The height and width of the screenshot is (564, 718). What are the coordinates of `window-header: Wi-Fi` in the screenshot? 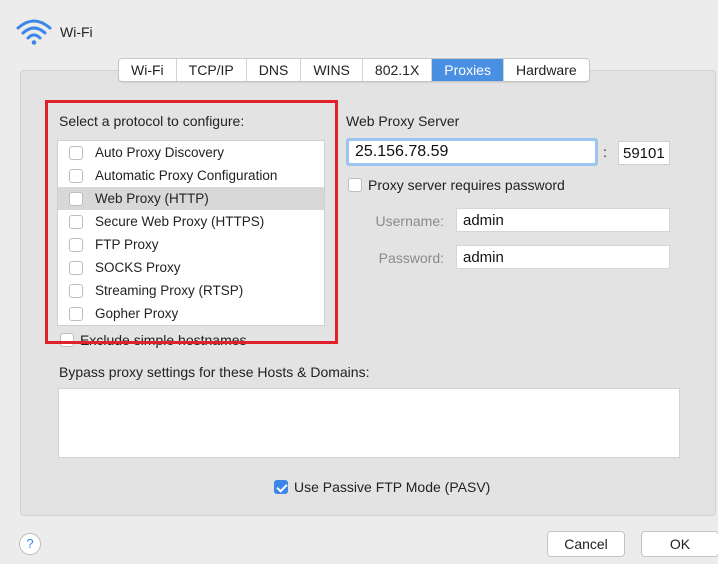 It's located at (54, 32).